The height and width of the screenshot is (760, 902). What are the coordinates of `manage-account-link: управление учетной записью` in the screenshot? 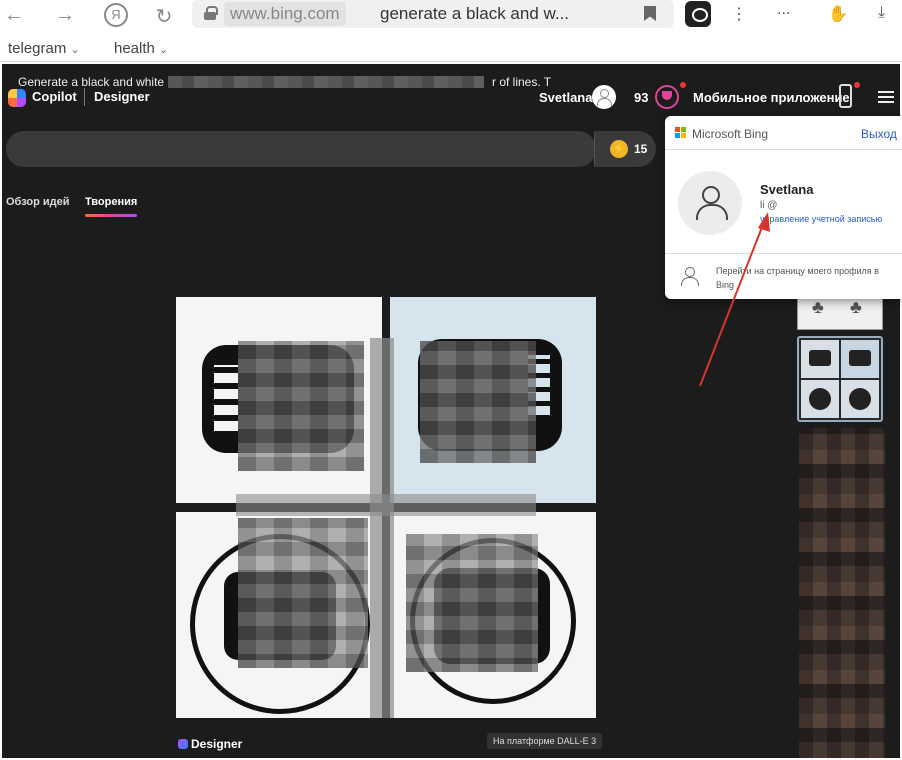 It's located at (821, 219).